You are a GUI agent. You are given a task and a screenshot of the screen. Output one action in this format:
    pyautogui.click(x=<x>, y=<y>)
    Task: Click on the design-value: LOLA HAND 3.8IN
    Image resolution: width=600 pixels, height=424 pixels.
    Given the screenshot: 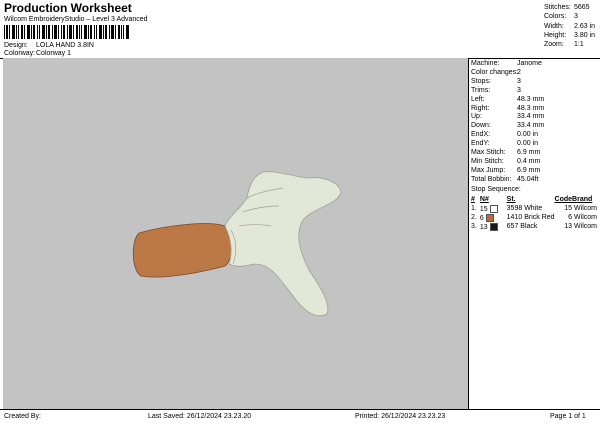 What is the action you would take?
    pyautogui.click(x=65, y=45)
    